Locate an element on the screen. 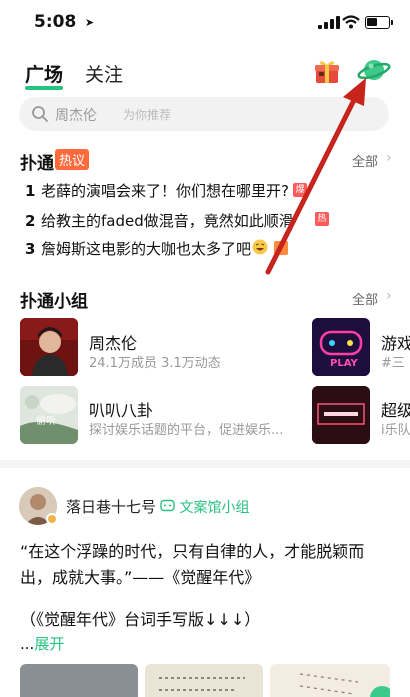  hot-badge: 热议 is located at coordinates (72, 159).